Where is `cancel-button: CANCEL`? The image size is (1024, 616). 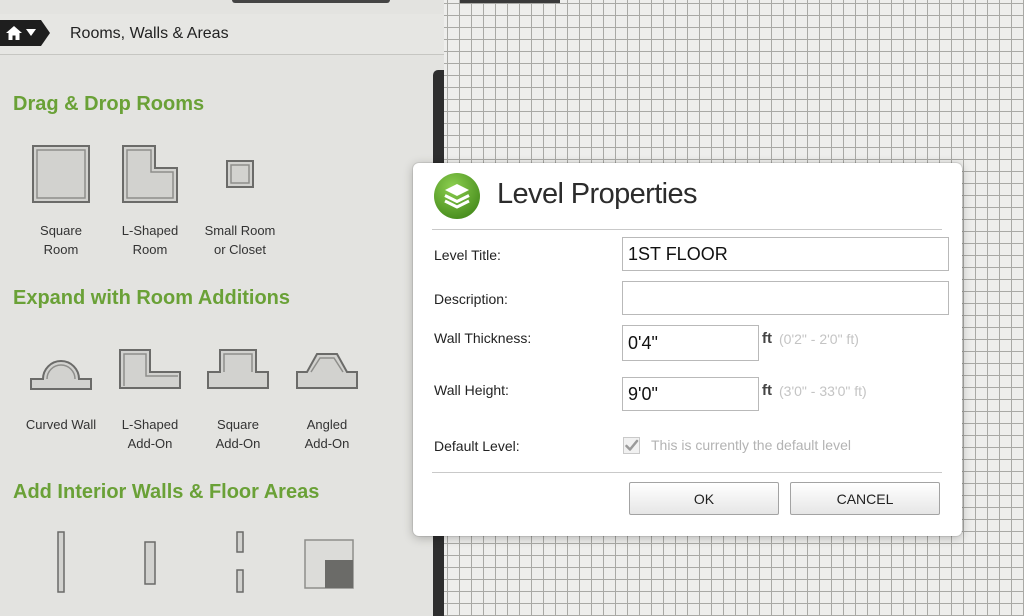 cancel-button: CANCEL is located at coordinates (865, 498).